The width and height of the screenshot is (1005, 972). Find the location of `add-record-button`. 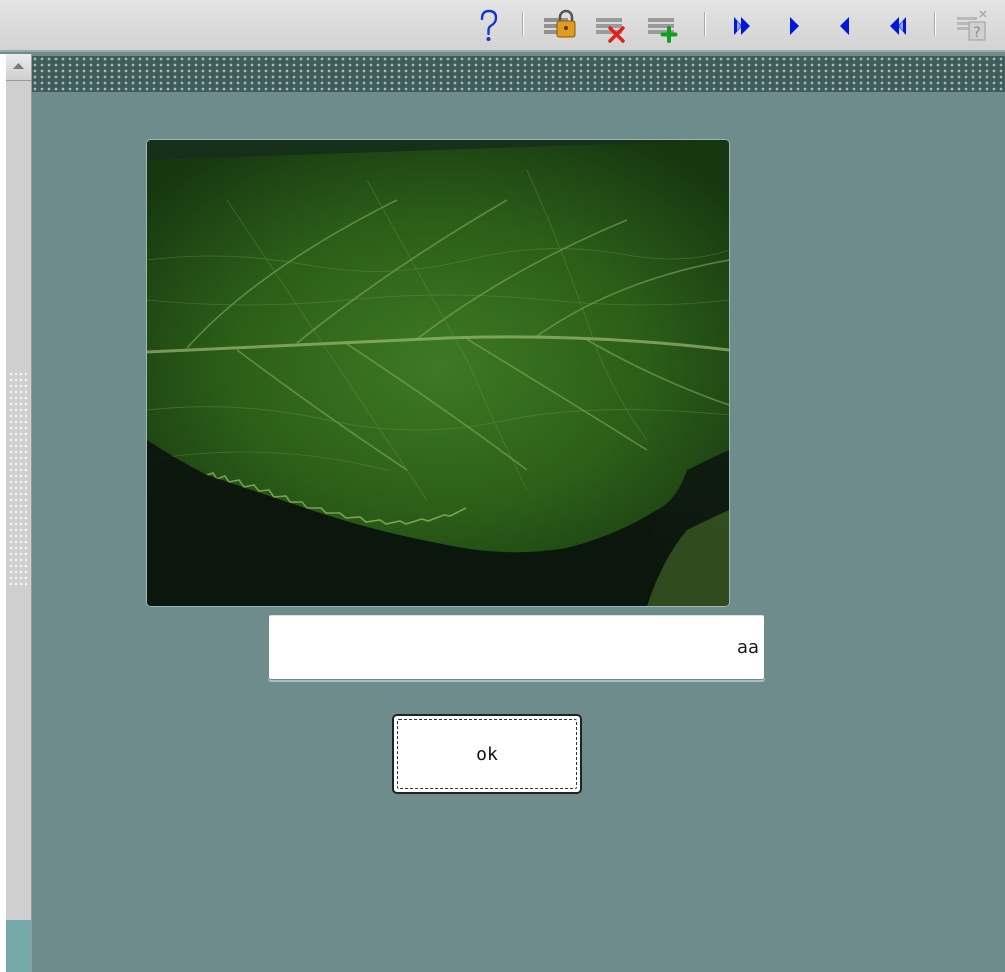

add-record-button is located at coordinates (662, 26).